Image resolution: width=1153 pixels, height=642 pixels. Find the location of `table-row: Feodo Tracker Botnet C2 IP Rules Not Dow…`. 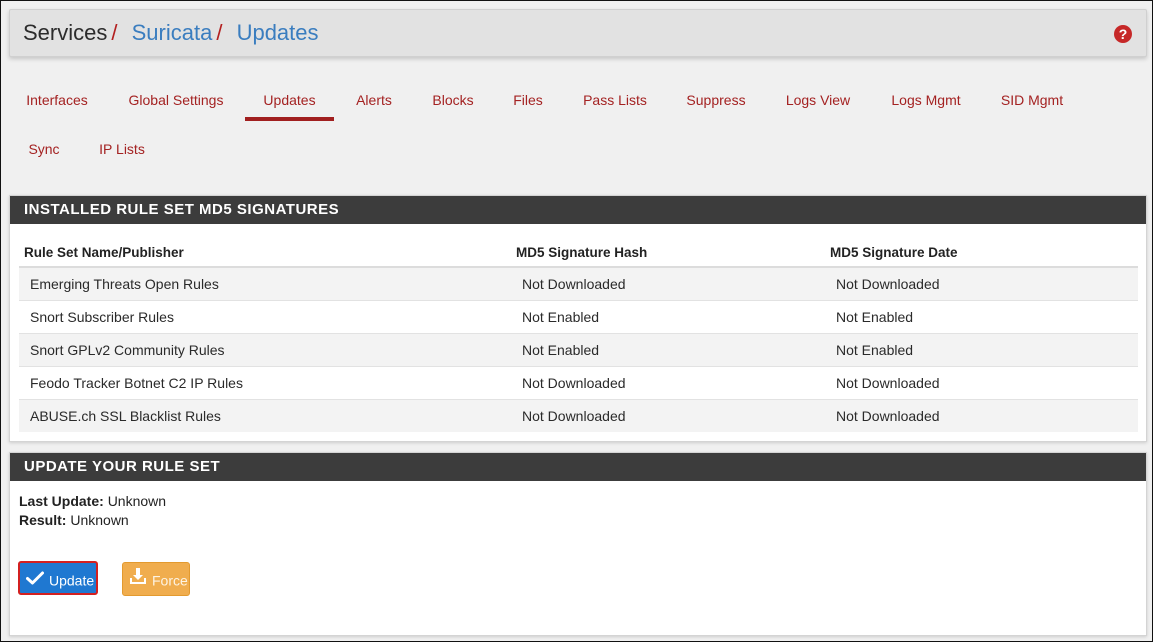

table-row: Feodo Tracker Botnet C2 IP Rules Not Dow… is located at coordinates (578, 382).